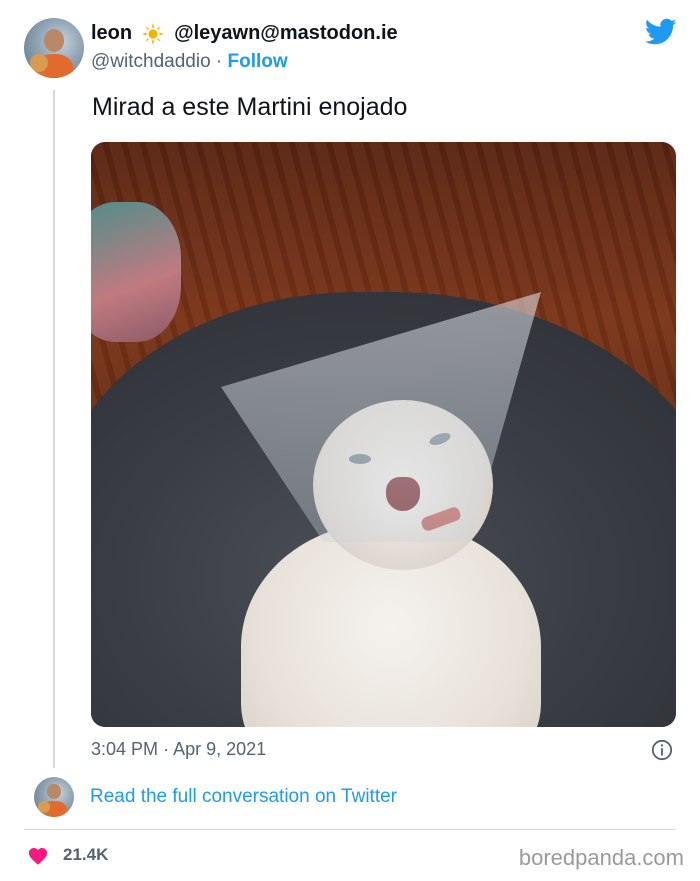 This screenshot has width=700, height=881. Describe the element at coordinates (111, 33) in the screenshot. I see `author-display-name: leon` at that location.